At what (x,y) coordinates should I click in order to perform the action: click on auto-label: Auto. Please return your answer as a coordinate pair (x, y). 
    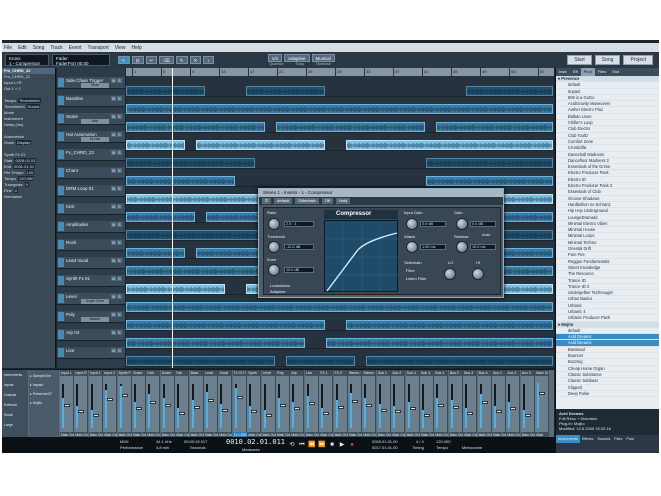
    Looking at the image, I should click on (486, 234).